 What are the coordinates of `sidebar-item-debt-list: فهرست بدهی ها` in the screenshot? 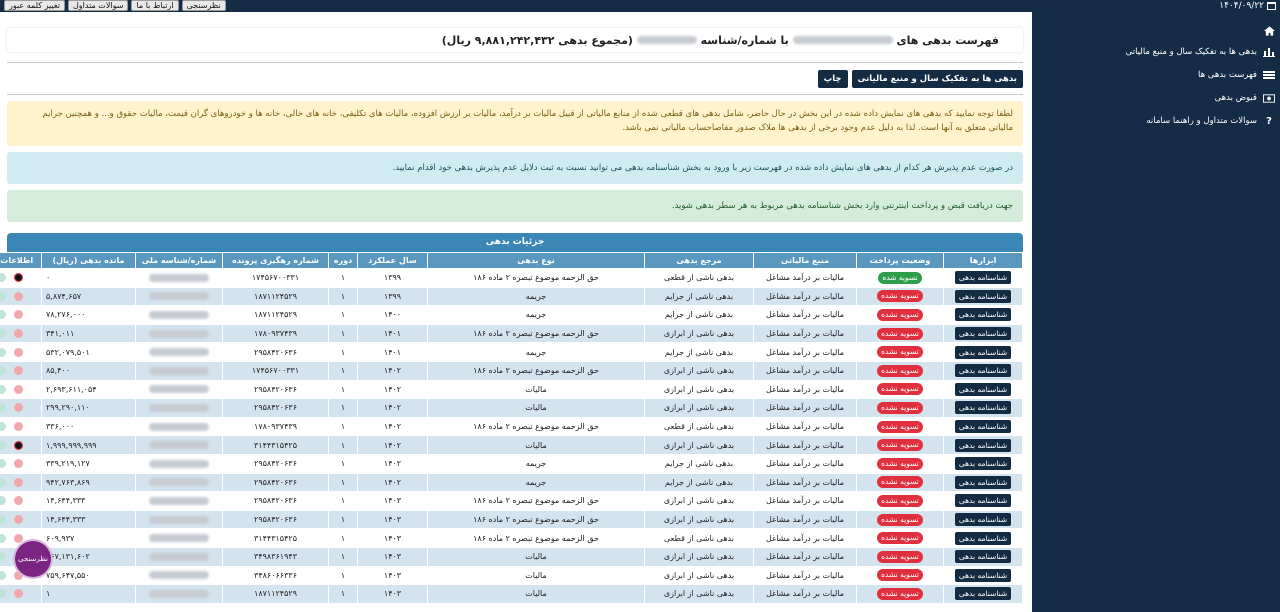 It's located at (1236, 75).